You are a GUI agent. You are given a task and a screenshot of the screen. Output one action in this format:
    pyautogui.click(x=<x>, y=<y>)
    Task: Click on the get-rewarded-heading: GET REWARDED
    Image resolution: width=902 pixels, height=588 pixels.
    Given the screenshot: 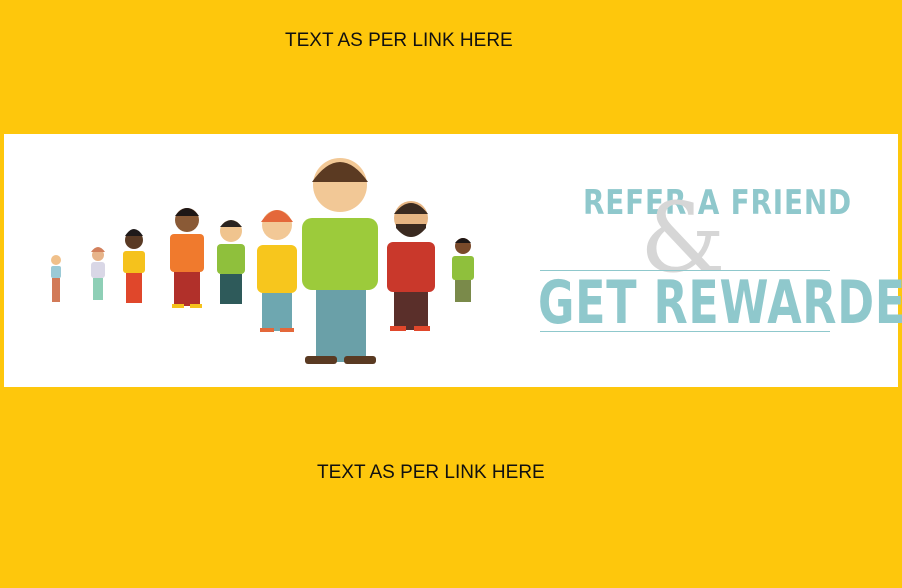 What is the action you would take?
    pyautogui.click(x=720, y=303)
    